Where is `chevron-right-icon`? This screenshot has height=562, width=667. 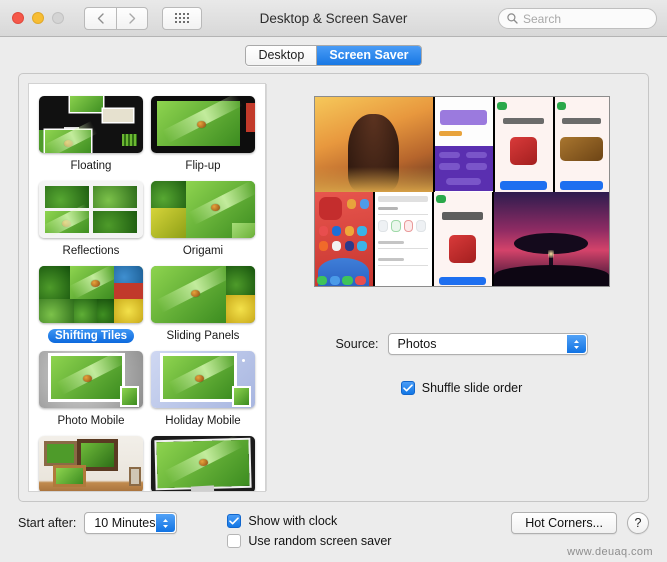 chevron-right-icon is located at coordinates (132, 18).